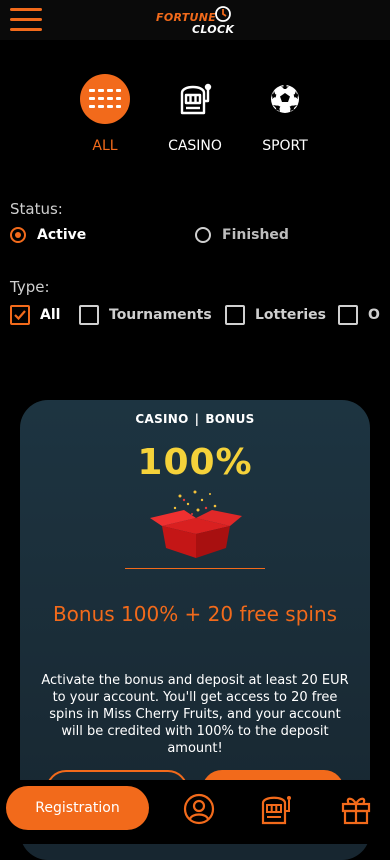 The image size is (390, 860). I want to click on promo-percent: 100%, so click(195, 462).